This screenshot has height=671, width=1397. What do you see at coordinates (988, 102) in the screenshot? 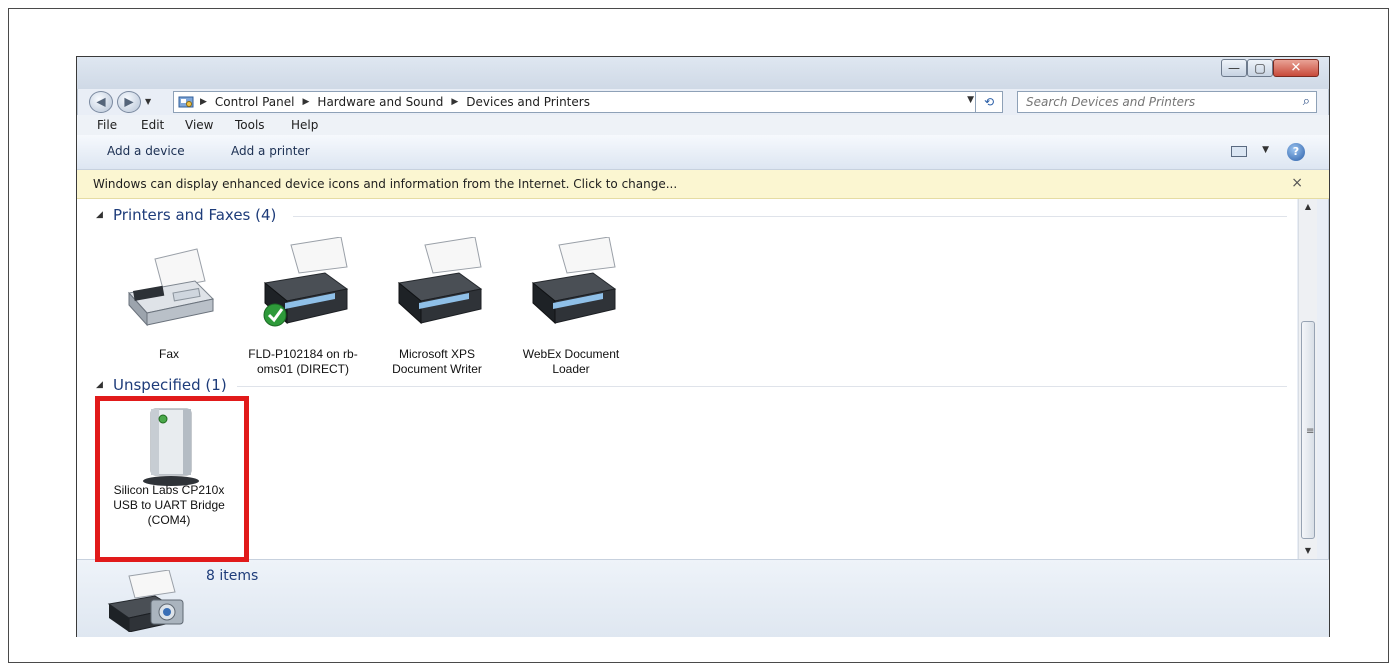
I see `refresh-icon: ⟲` at bounding box center [988, 102].